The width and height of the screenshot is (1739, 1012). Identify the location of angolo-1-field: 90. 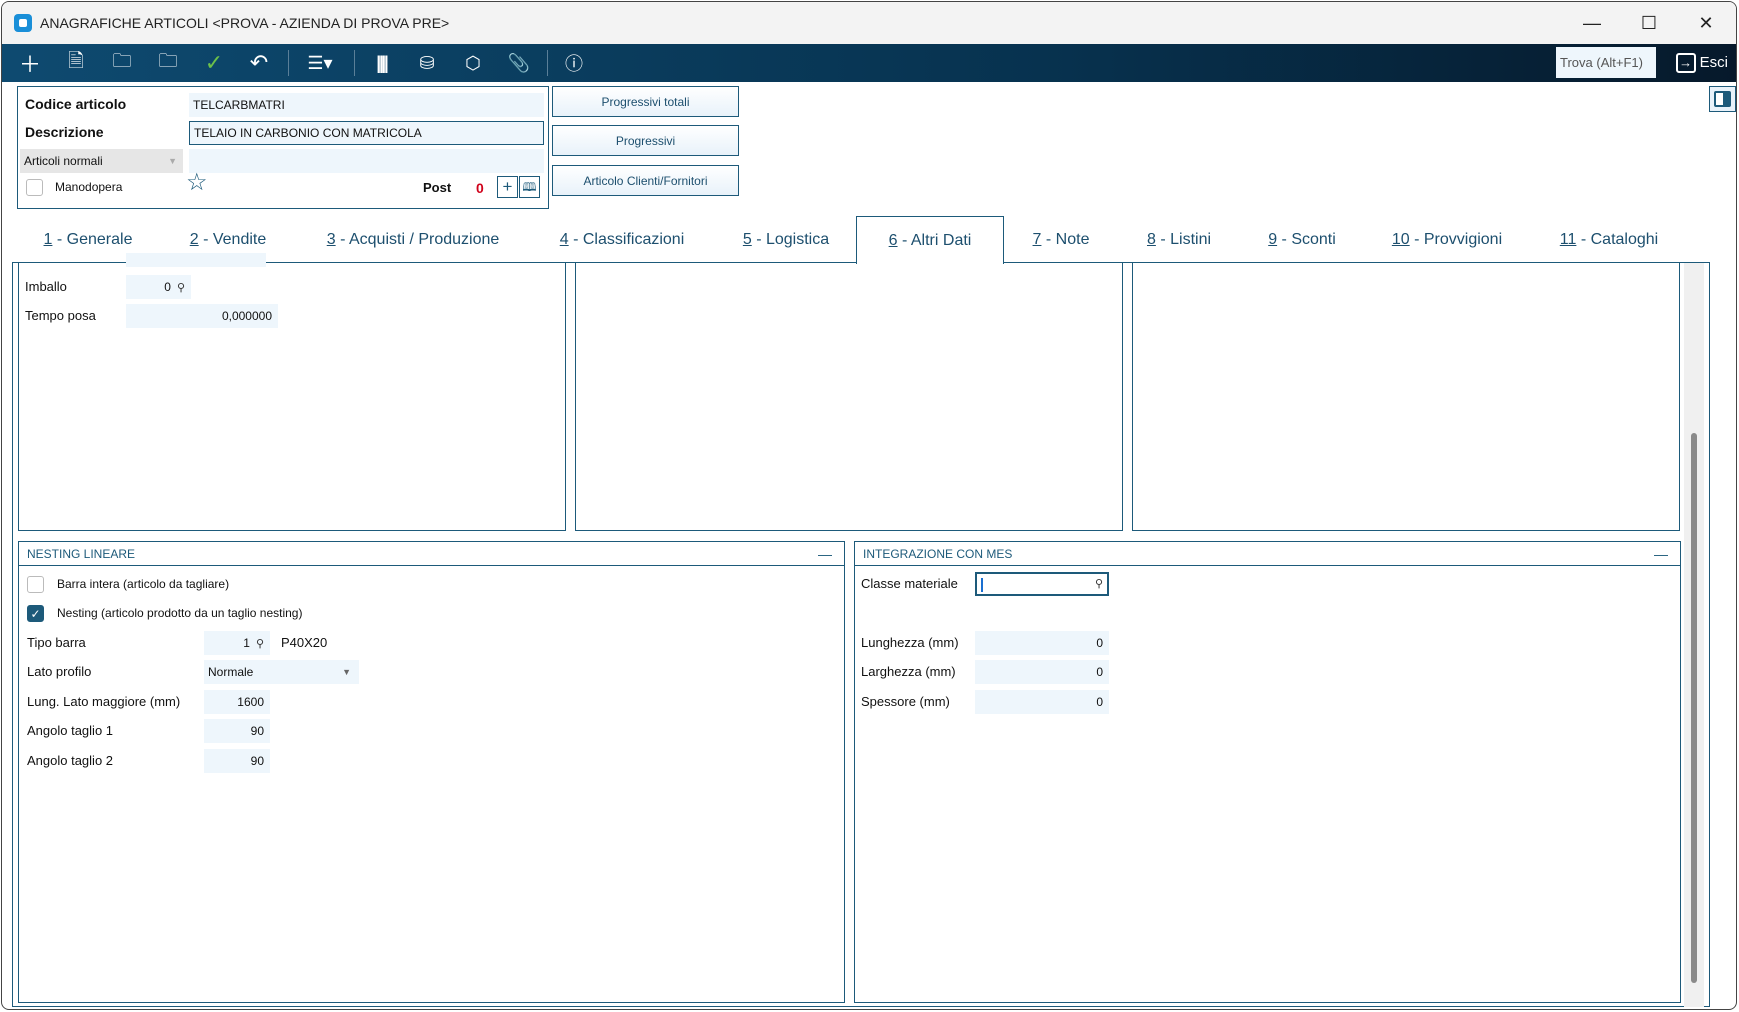
(237, 731).